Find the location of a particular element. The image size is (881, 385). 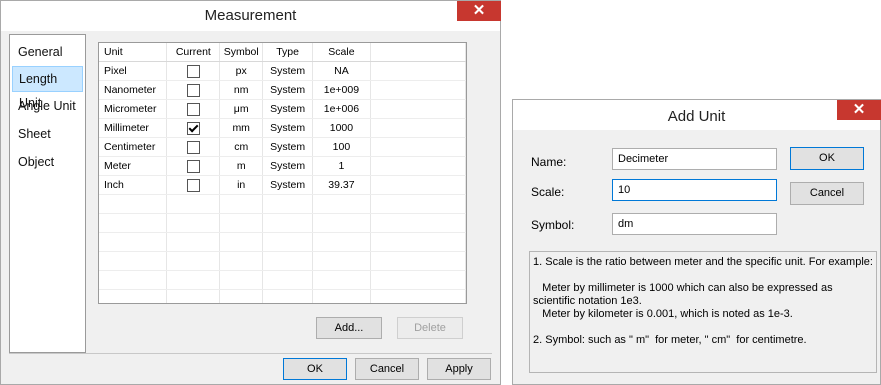

col-header-unit: Unit is located at coordinates (133, 52).